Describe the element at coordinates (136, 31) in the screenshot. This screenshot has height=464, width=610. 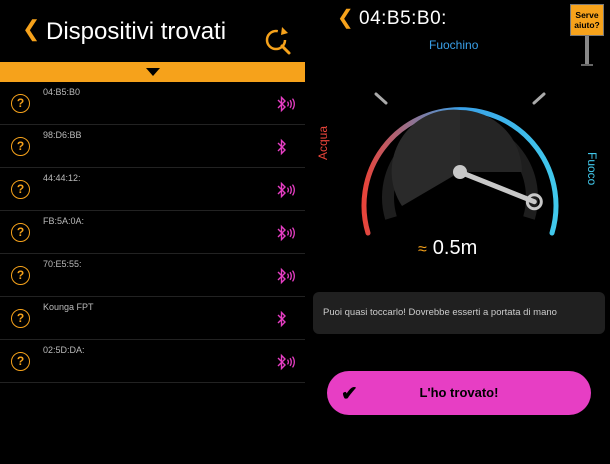
I see `page-title: Dispositivi trovati` at that location.